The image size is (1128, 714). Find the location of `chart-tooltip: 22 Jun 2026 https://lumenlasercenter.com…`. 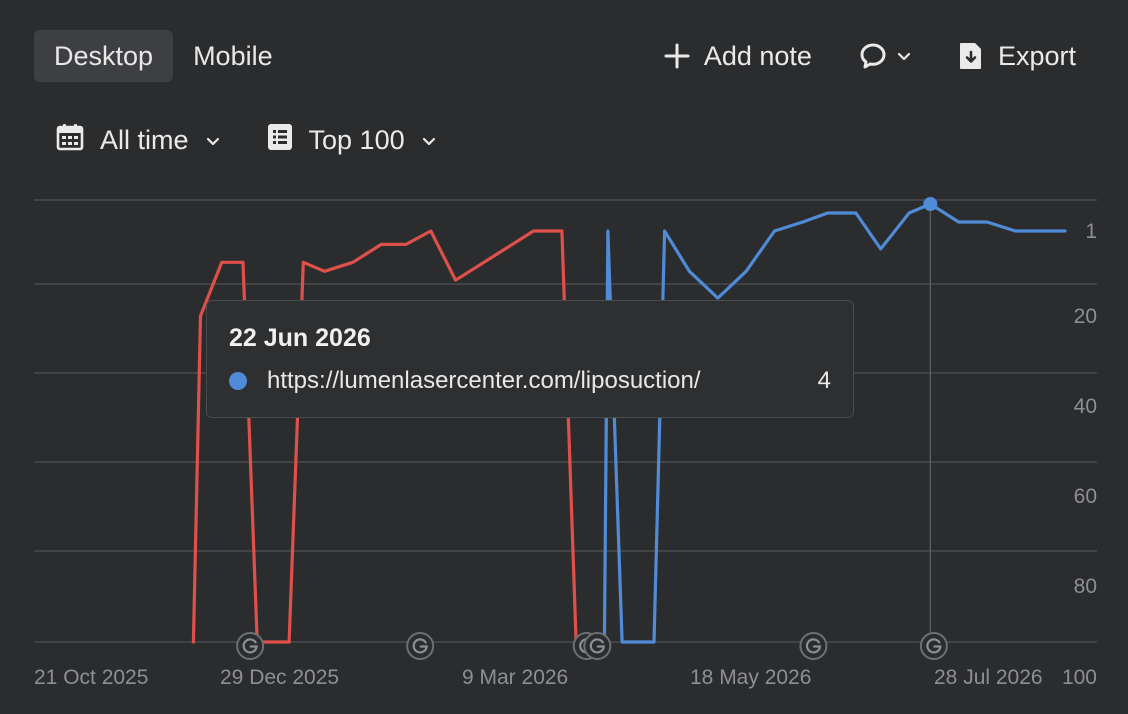

chart-tooltip: 22 Jun 2026 https://lumenlasercenter.com… is located at coordinates (530, 359).